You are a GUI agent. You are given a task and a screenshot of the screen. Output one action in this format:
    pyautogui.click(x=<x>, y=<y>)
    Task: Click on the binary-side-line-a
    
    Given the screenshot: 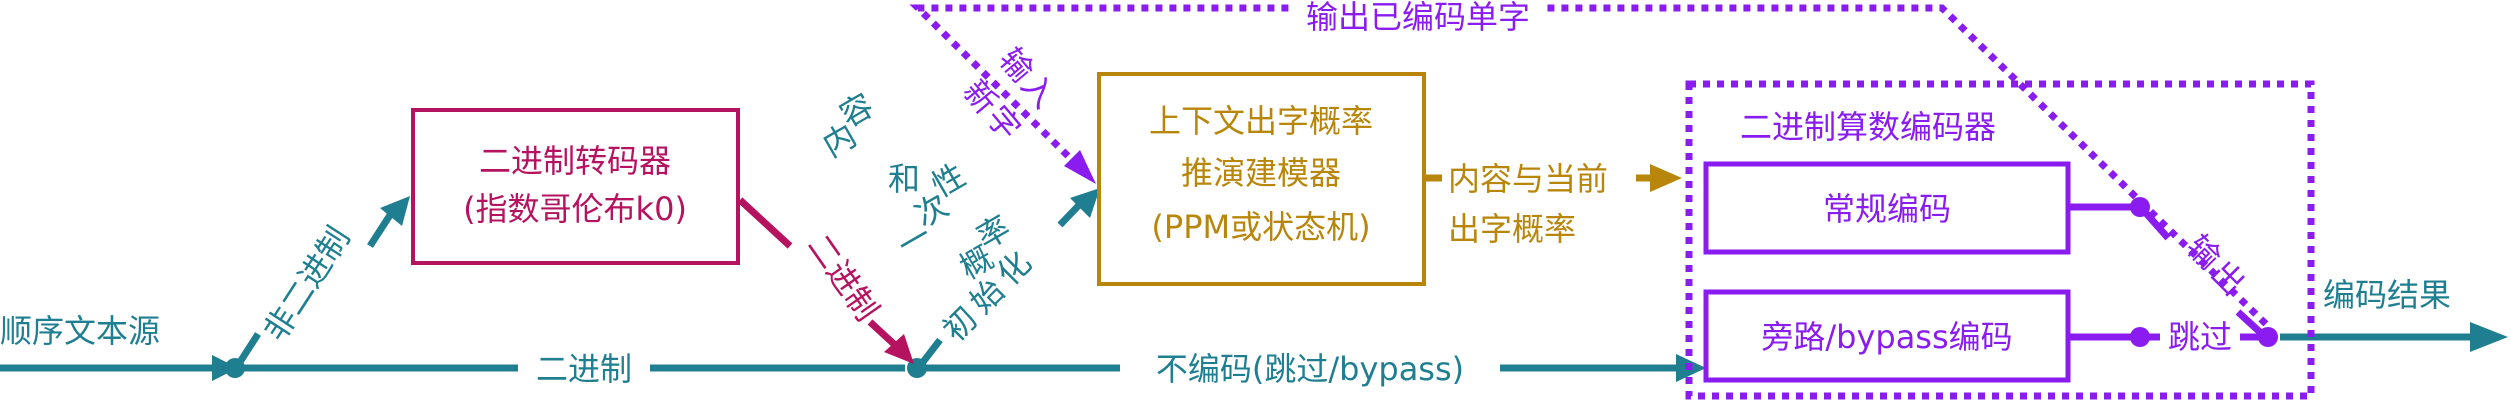 What is the action you would take?
    pyautogui.click(x=765, y=223)
    